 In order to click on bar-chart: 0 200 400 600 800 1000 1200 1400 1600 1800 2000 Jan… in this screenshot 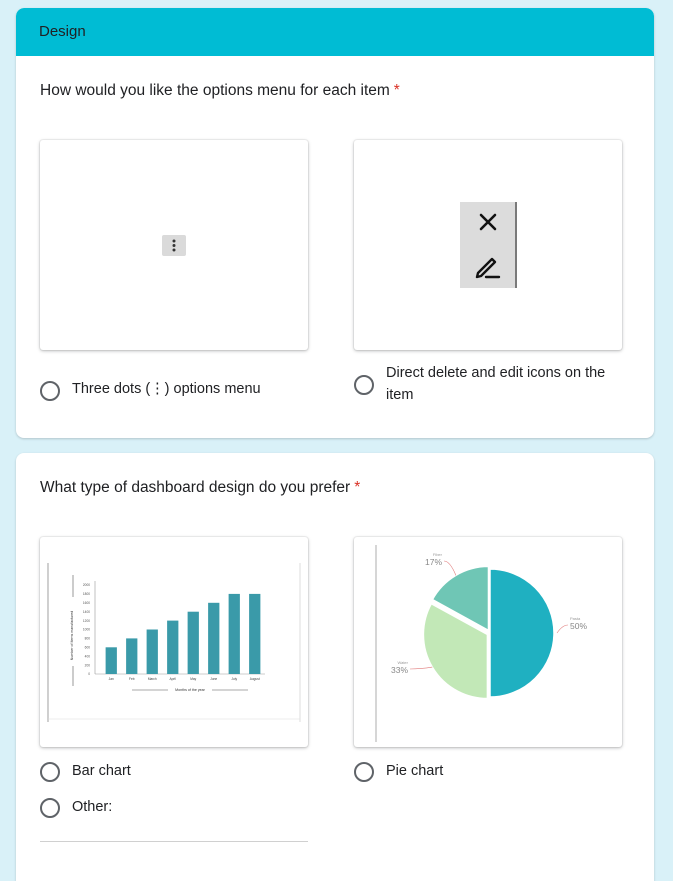, I will do `click(174, 642)`.